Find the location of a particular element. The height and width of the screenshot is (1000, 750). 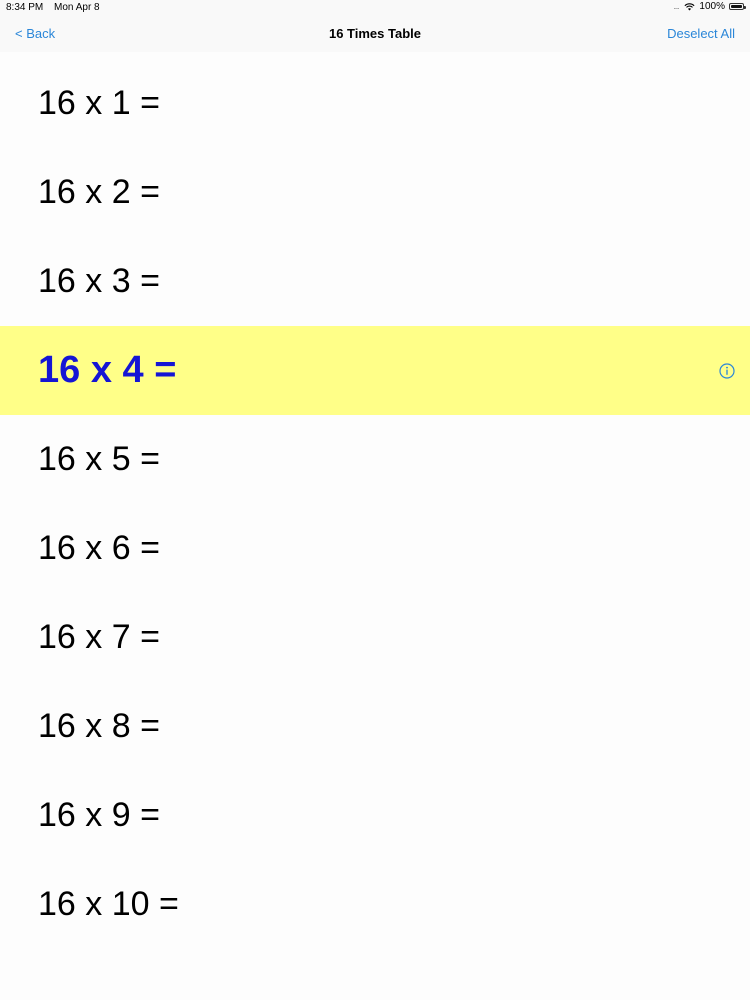

page-title: 16 Times Table is located at coordinates (374, 33).